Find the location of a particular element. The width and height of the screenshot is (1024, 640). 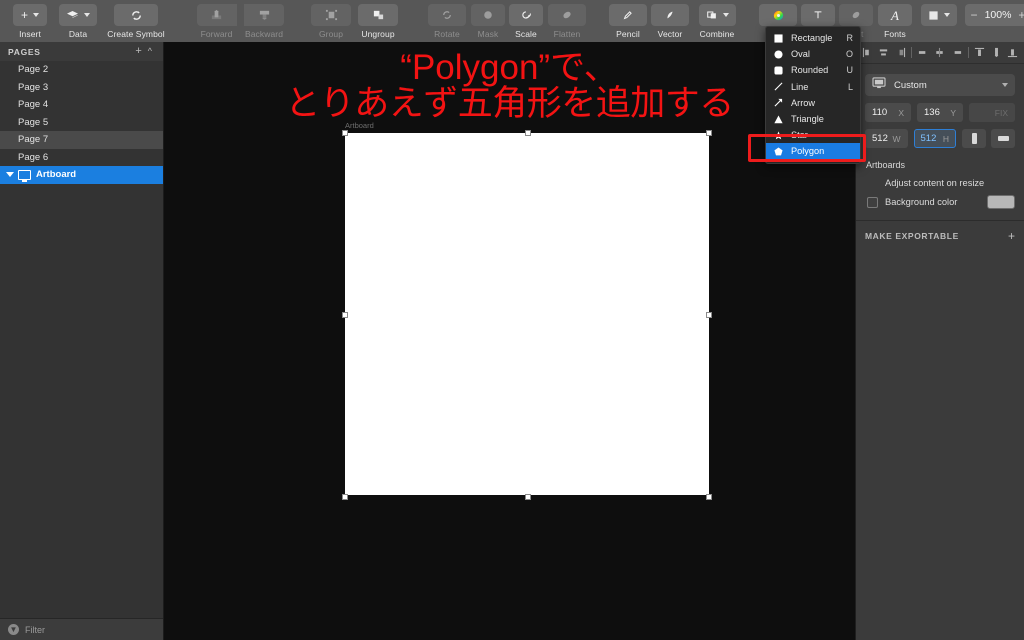

disclosure-triangle-icon is located at coordinates (10, 175).